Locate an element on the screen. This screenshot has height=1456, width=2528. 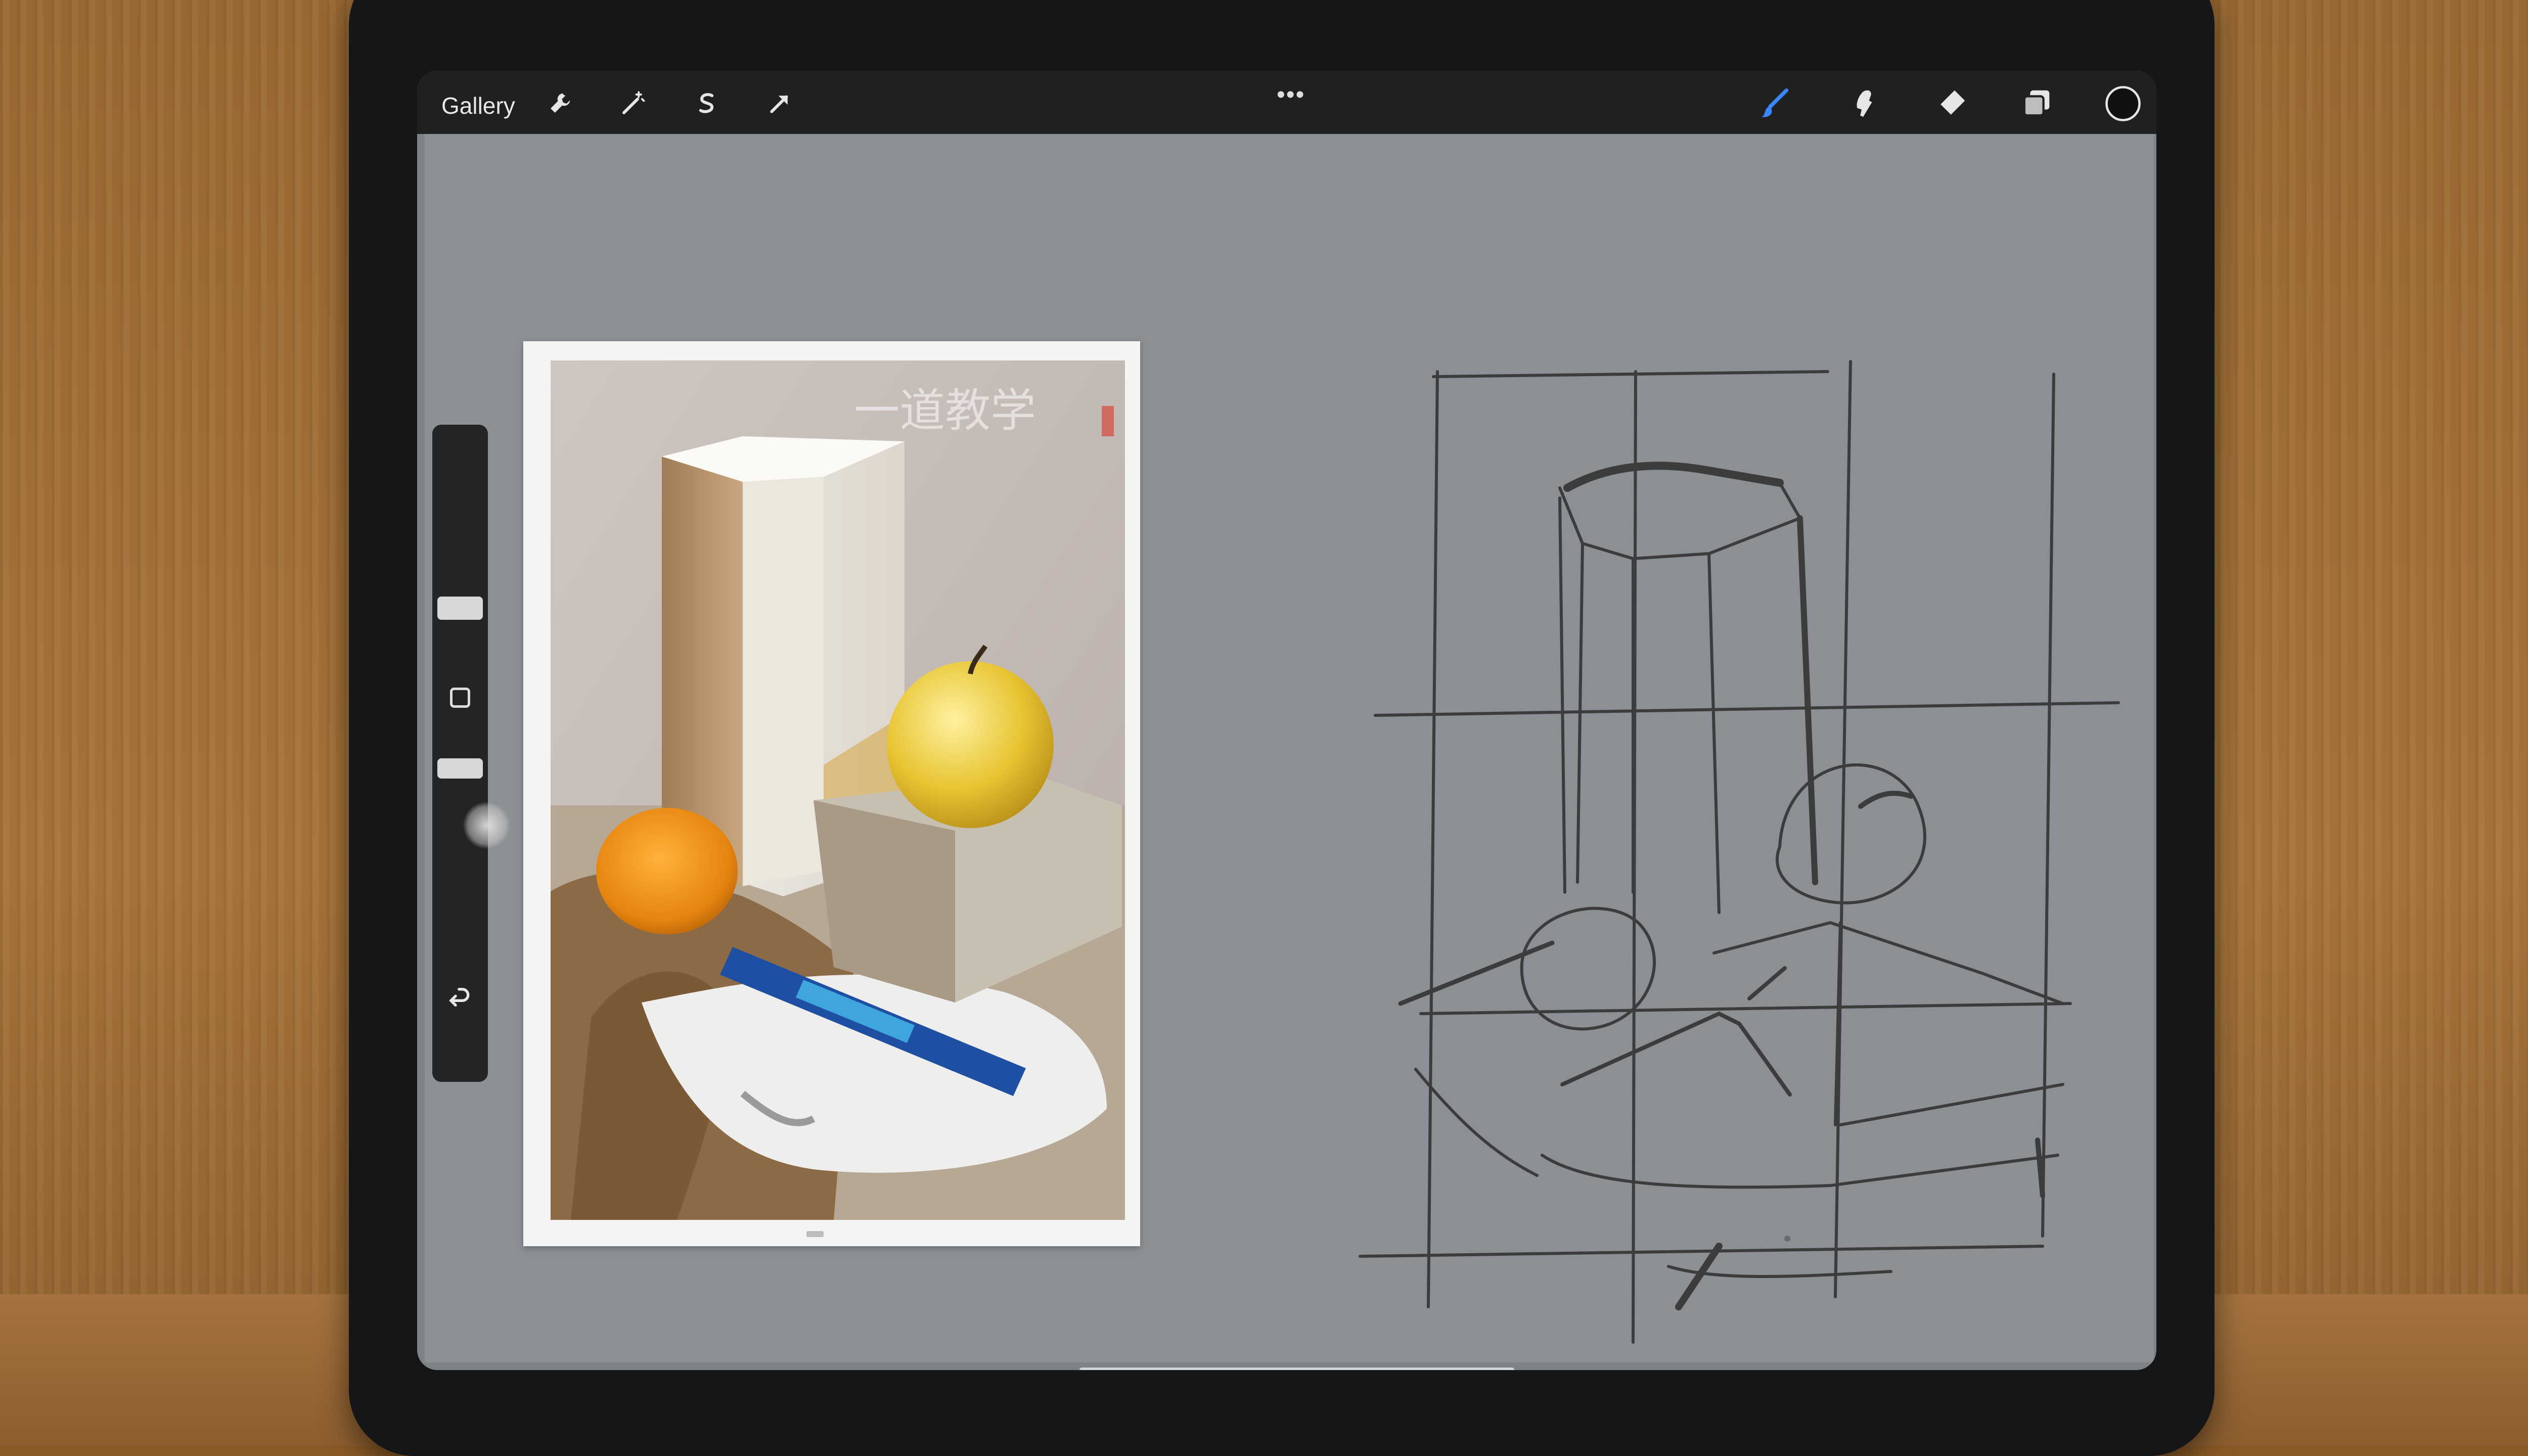
touch-indicator is located at coordinates (487, 825).